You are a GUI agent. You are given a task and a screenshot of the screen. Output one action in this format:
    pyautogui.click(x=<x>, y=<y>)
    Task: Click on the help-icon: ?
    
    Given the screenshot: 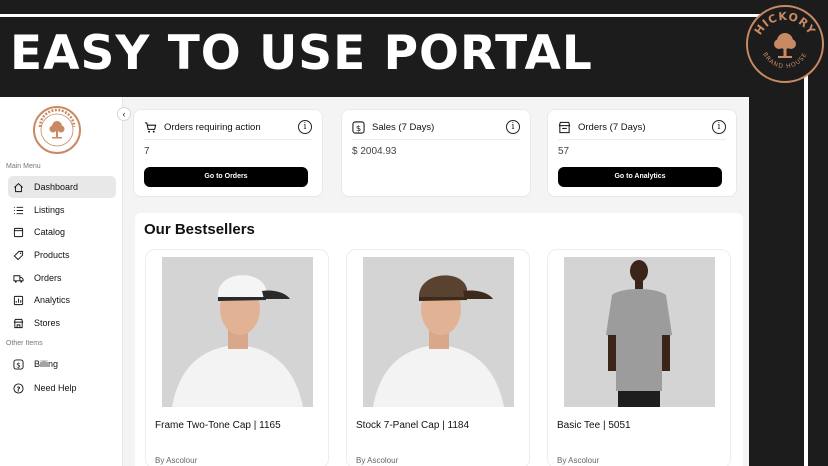 What is the action you would take?
    pyautogui.click(x=18, y=388)
    